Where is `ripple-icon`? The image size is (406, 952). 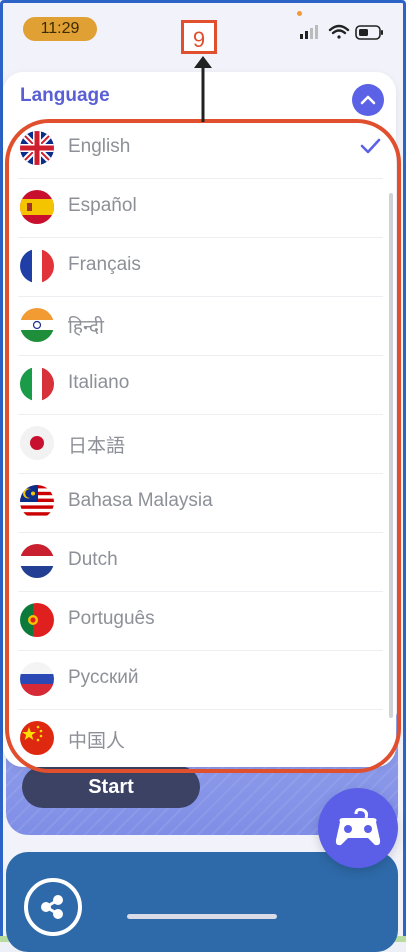
ripple-icon is located at coordinates (53, 907).